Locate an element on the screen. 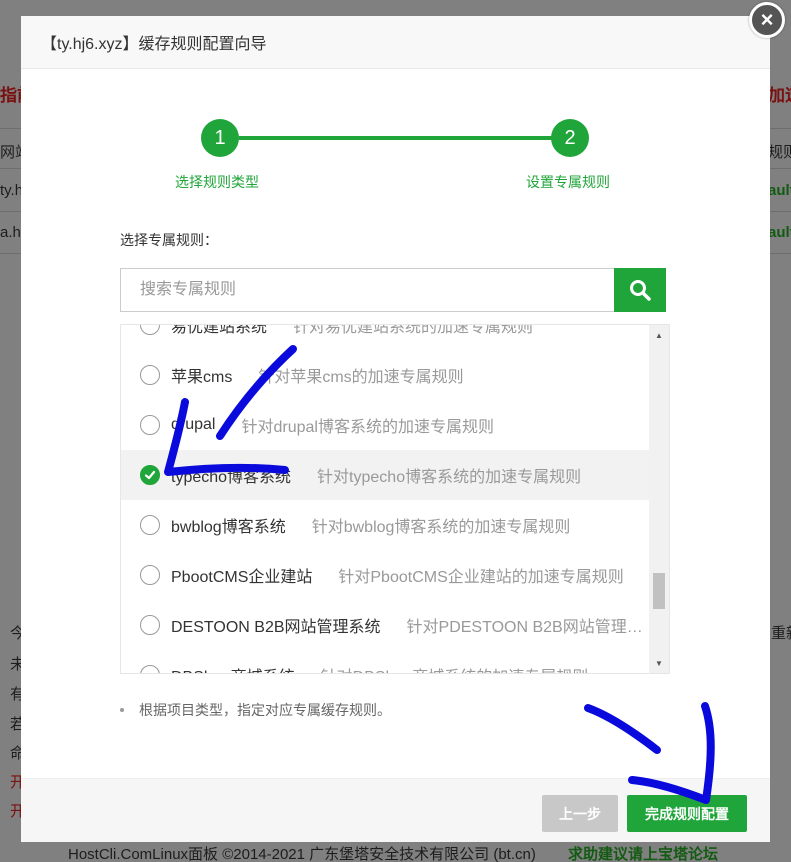 This screenshot has height=862, width=791. rule-name: drupal is located at coordinates (193, 424).